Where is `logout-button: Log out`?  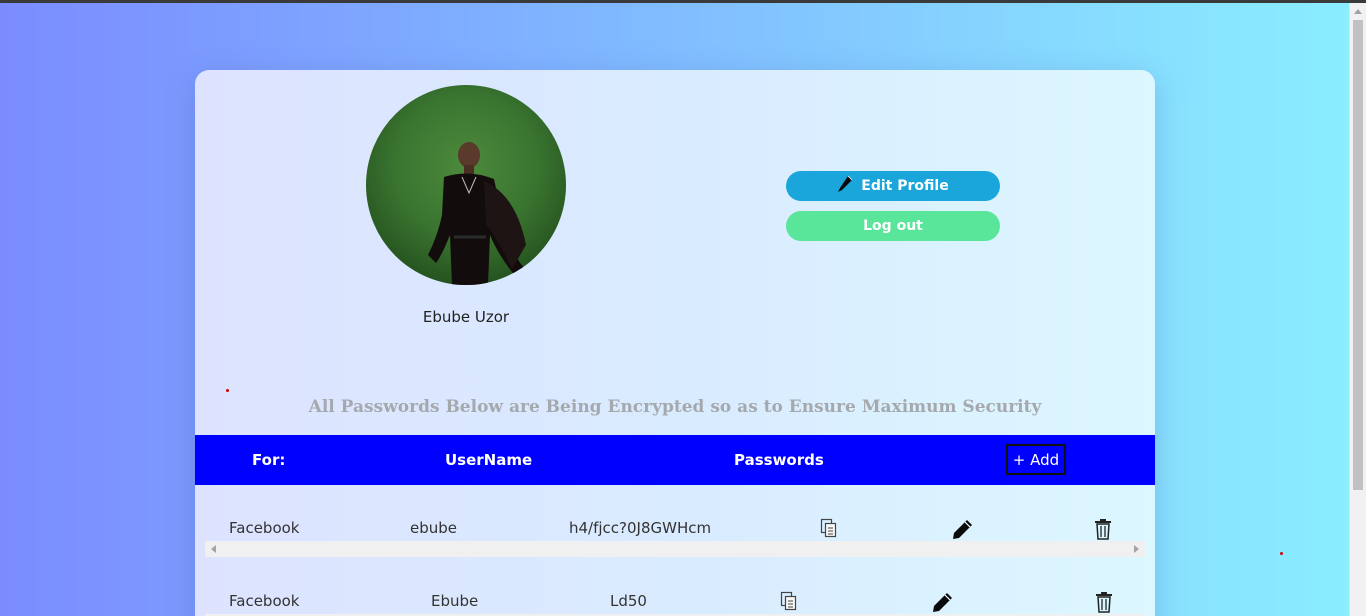
logout-button: Log out is located at coordinates (893, 226).